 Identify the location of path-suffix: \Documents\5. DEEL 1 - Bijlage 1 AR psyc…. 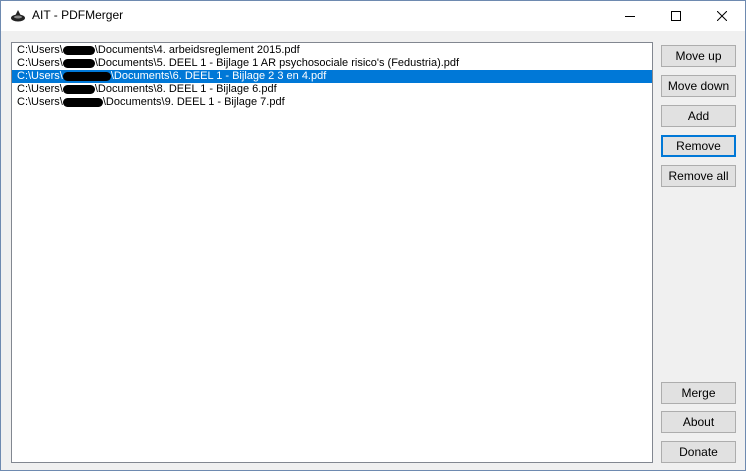
(277, 63).